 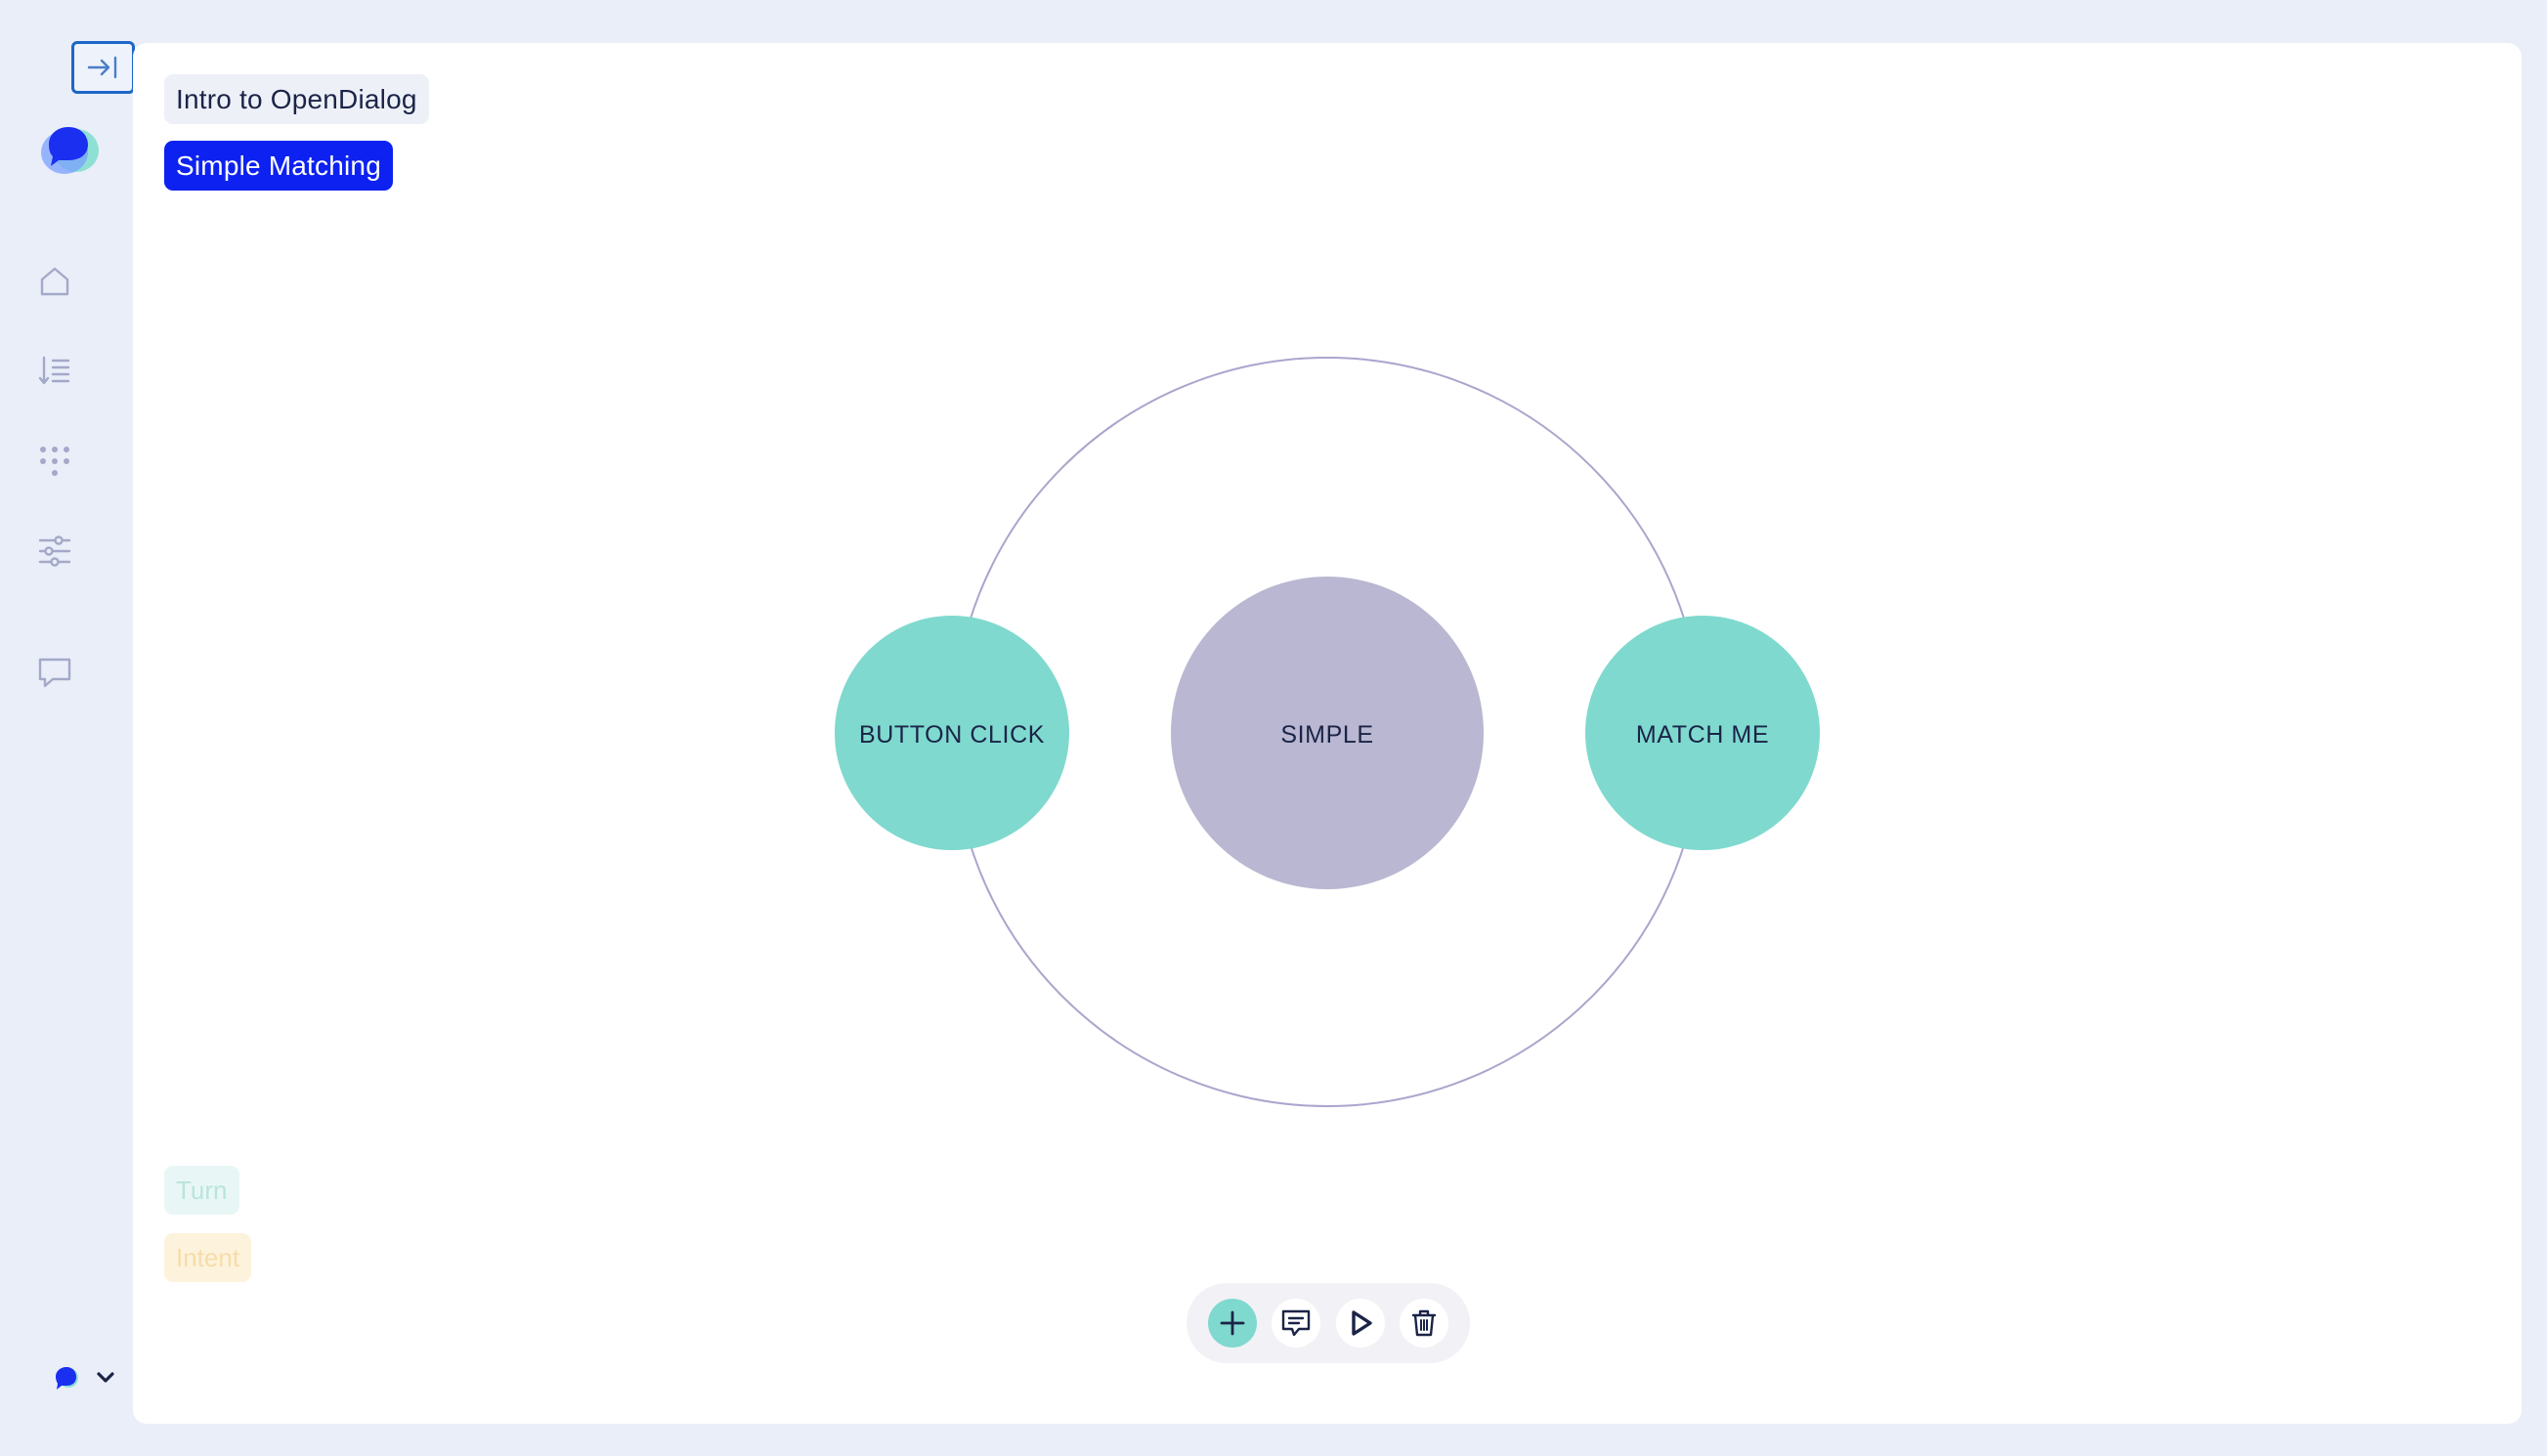 I want to click on message-edit-icon, so click(x=1296, y=1323).